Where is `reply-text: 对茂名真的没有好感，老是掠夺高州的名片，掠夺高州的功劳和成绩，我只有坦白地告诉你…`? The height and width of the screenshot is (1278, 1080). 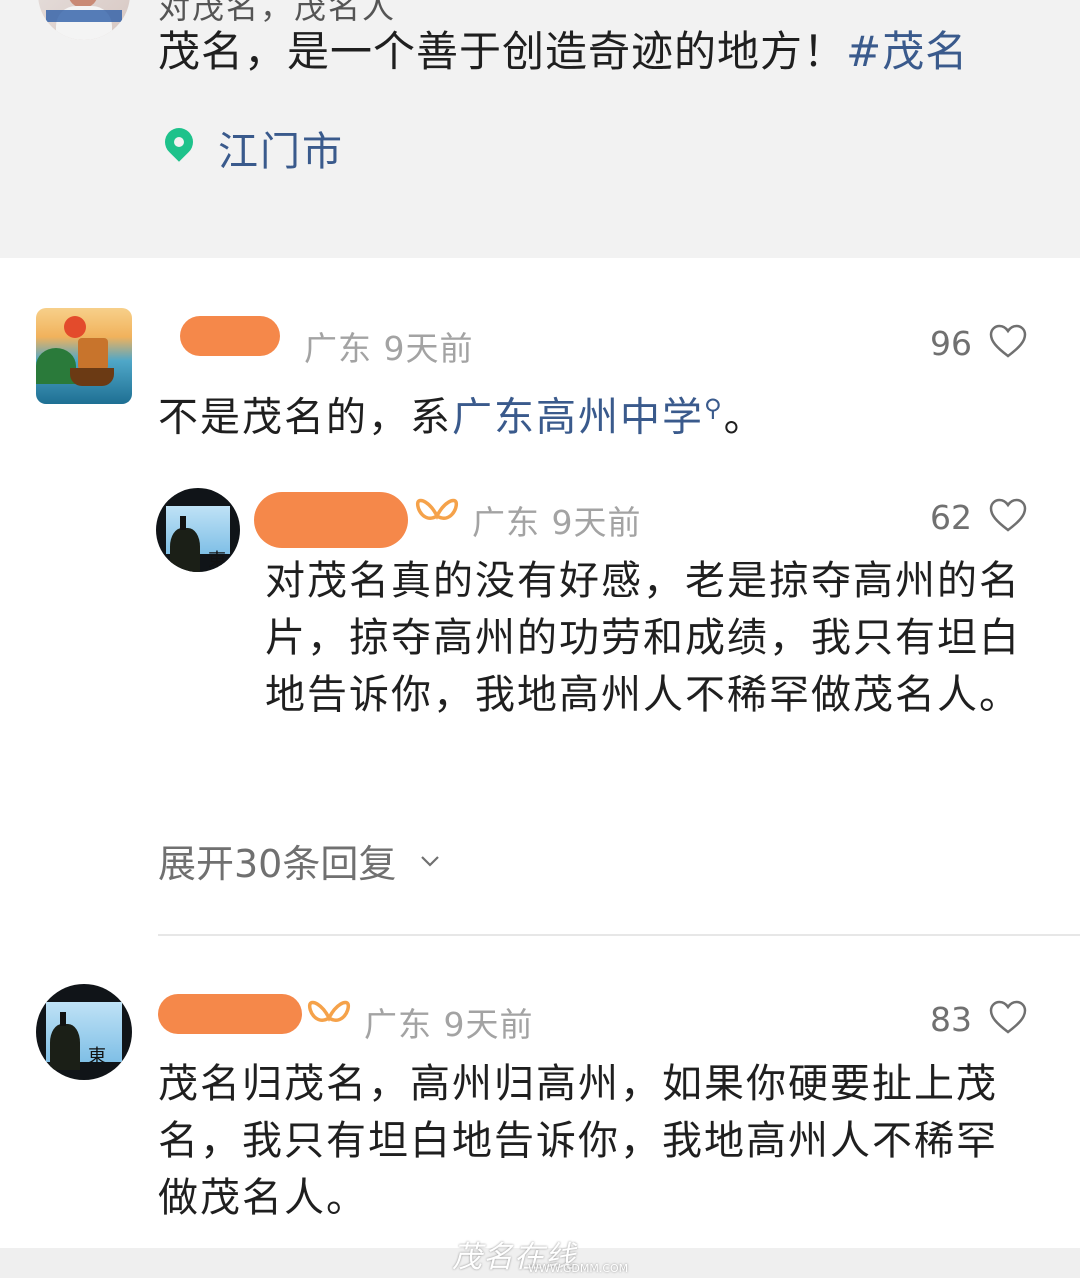 reply-text: 对茂名真的没有好感，老是掠夺高州的名片，掠夺高州的功劳和成绩，我只有坦白地告诉你… is located at coordinates (643, 638).